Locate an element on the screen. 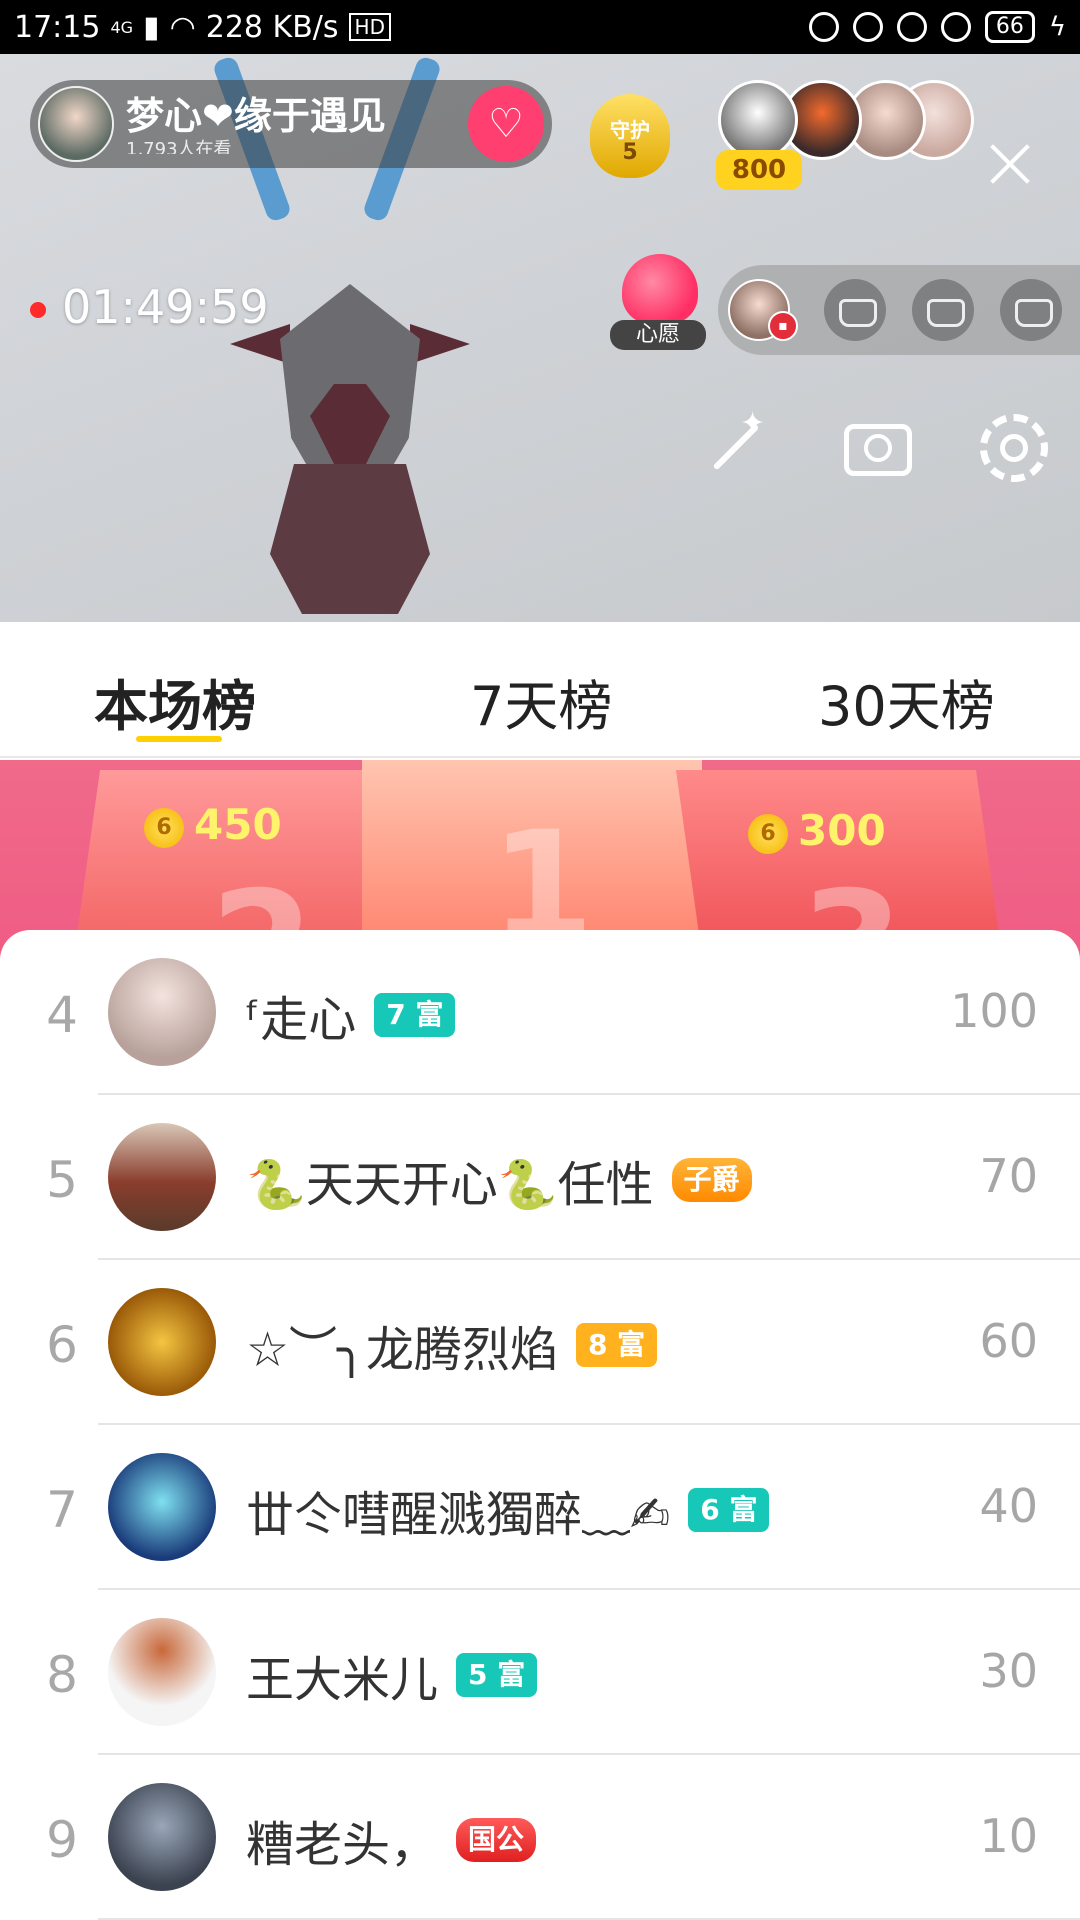 This screenshot has height=1920, width=1080. guard-badge: 守护 5 is located at coordinates (630, 132).